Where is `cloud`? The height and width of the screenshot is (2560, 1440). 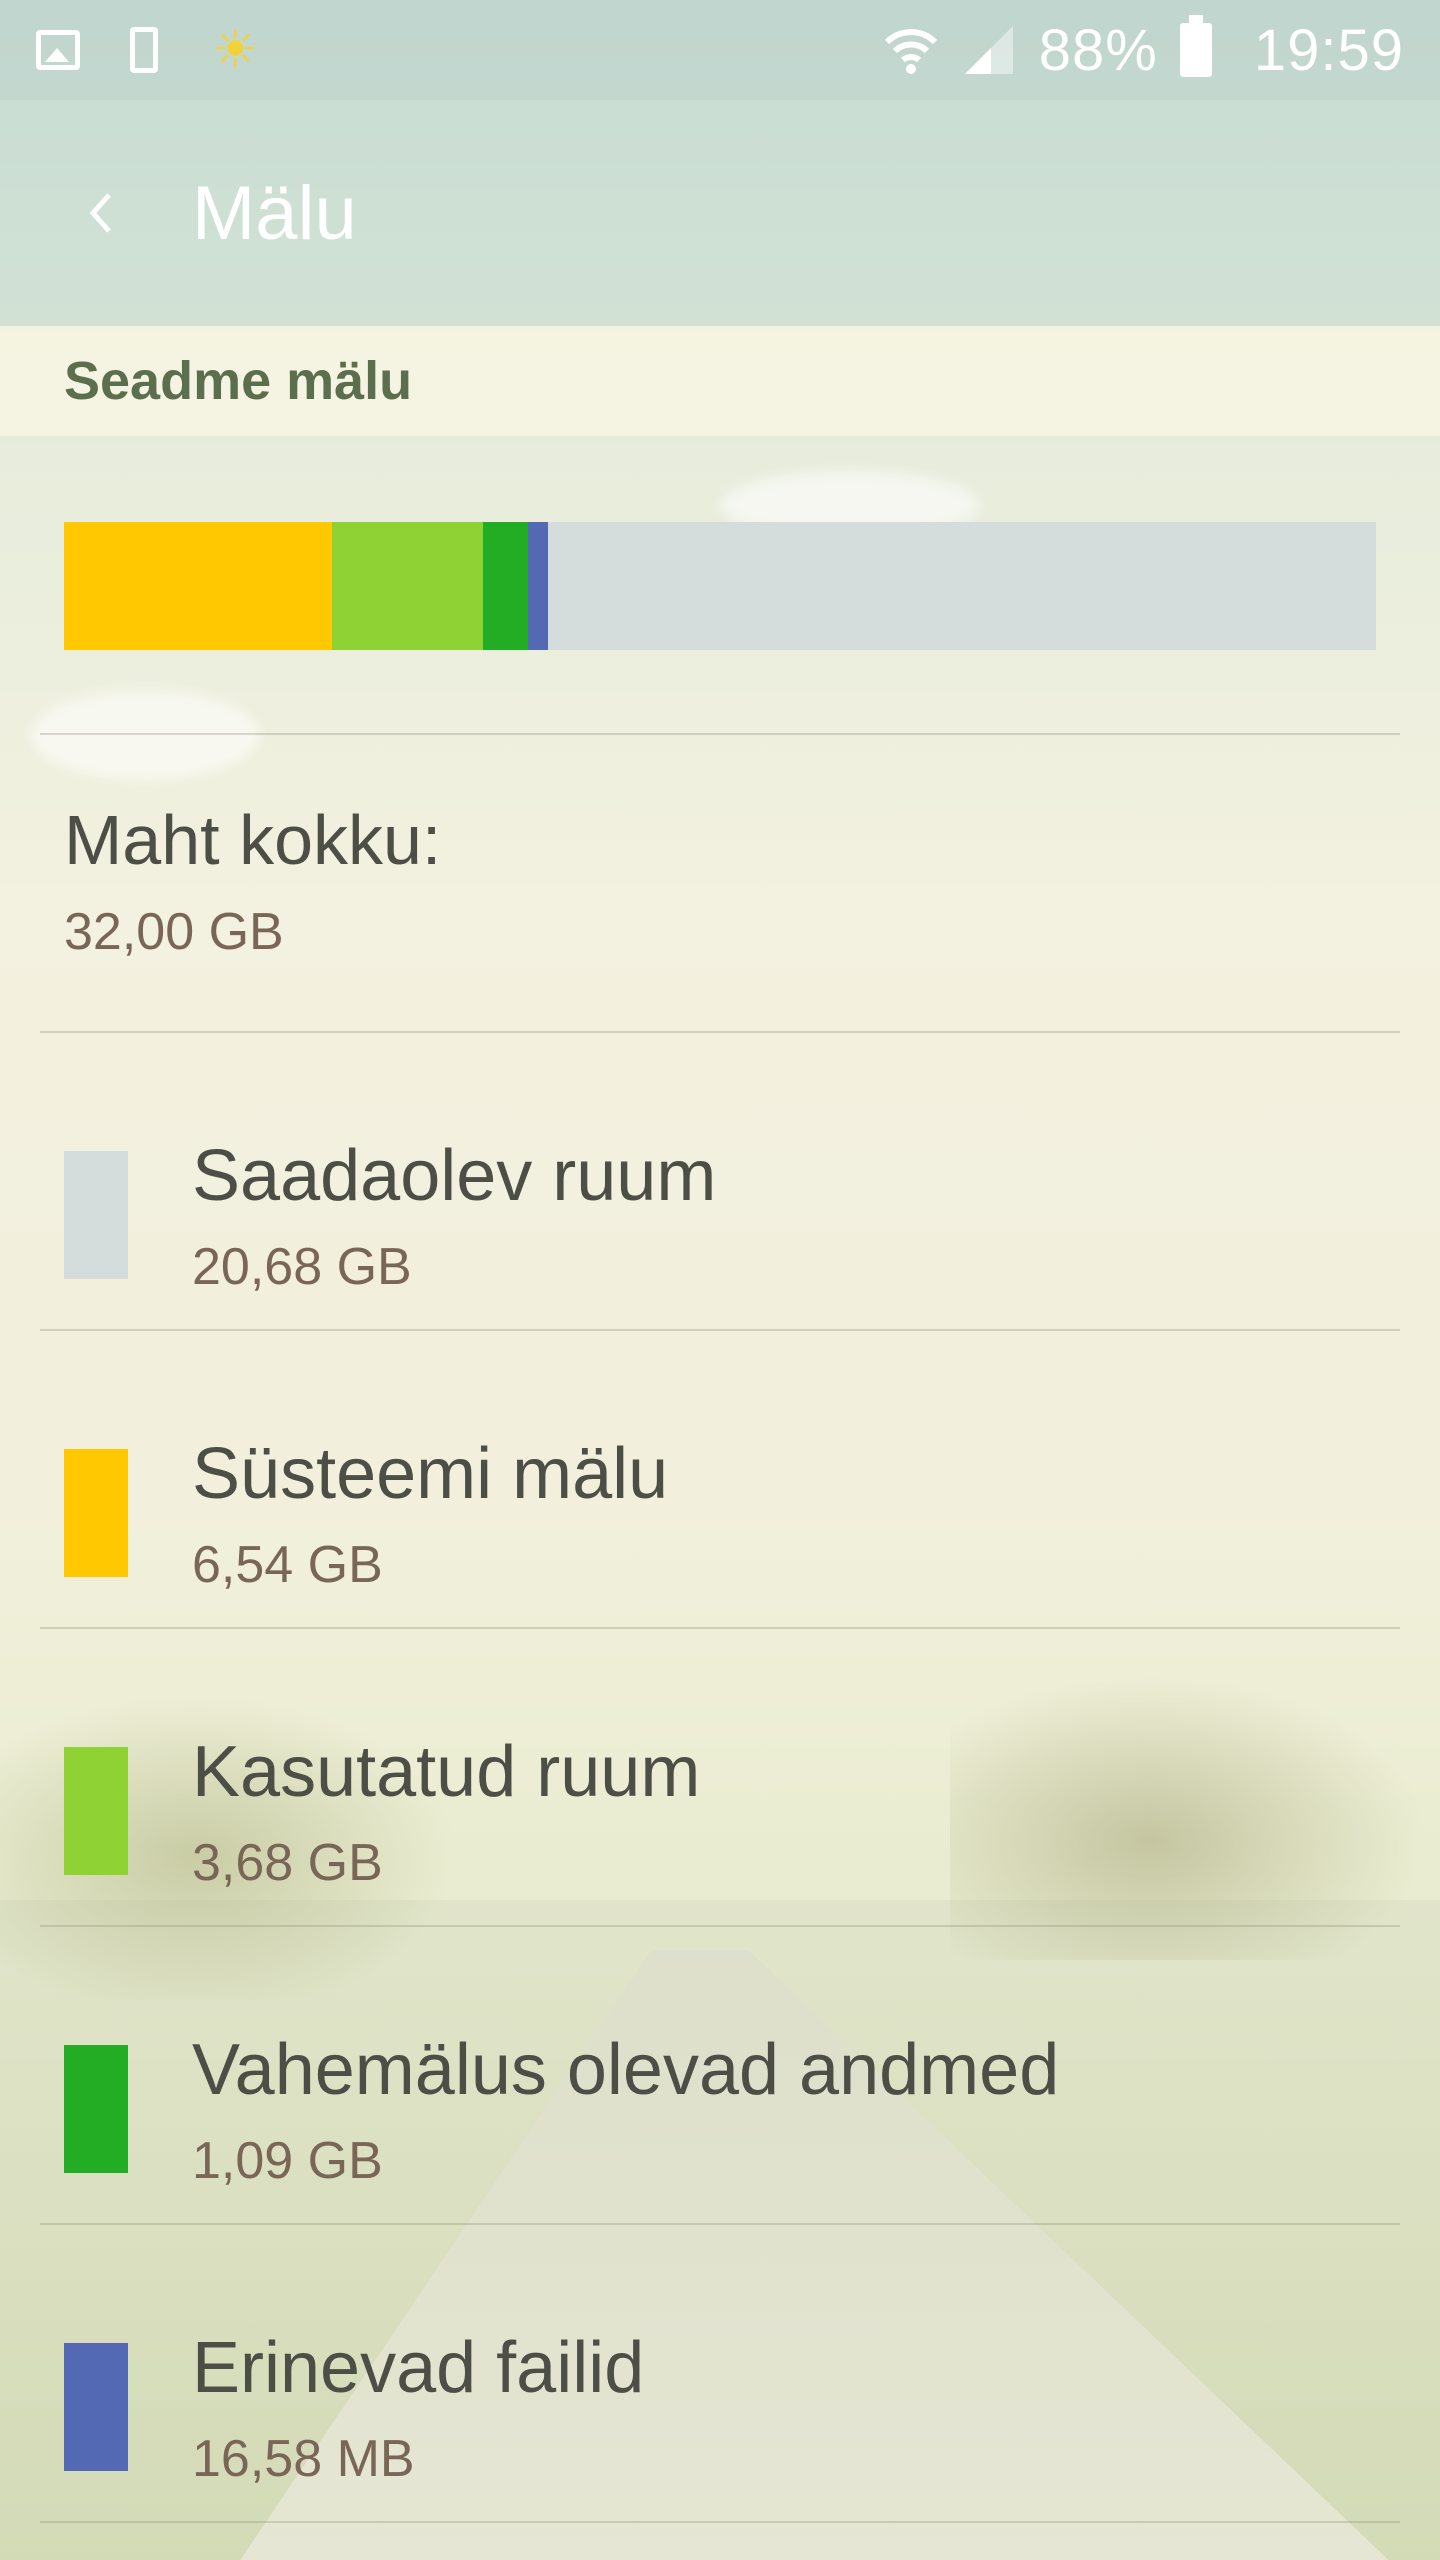 cloud is located at coordinates (145, 735).